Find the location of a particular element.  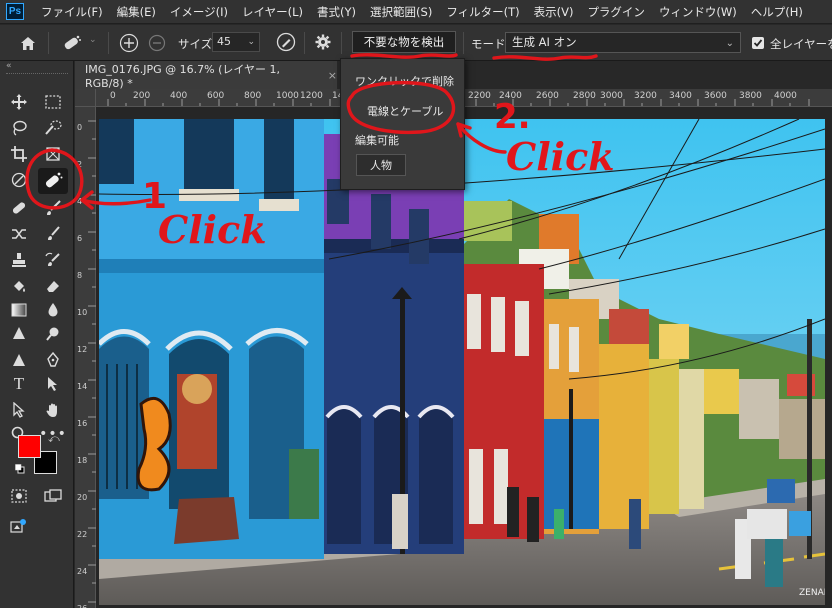

ruler-label: 1000 is located at coordinates (287, 96).